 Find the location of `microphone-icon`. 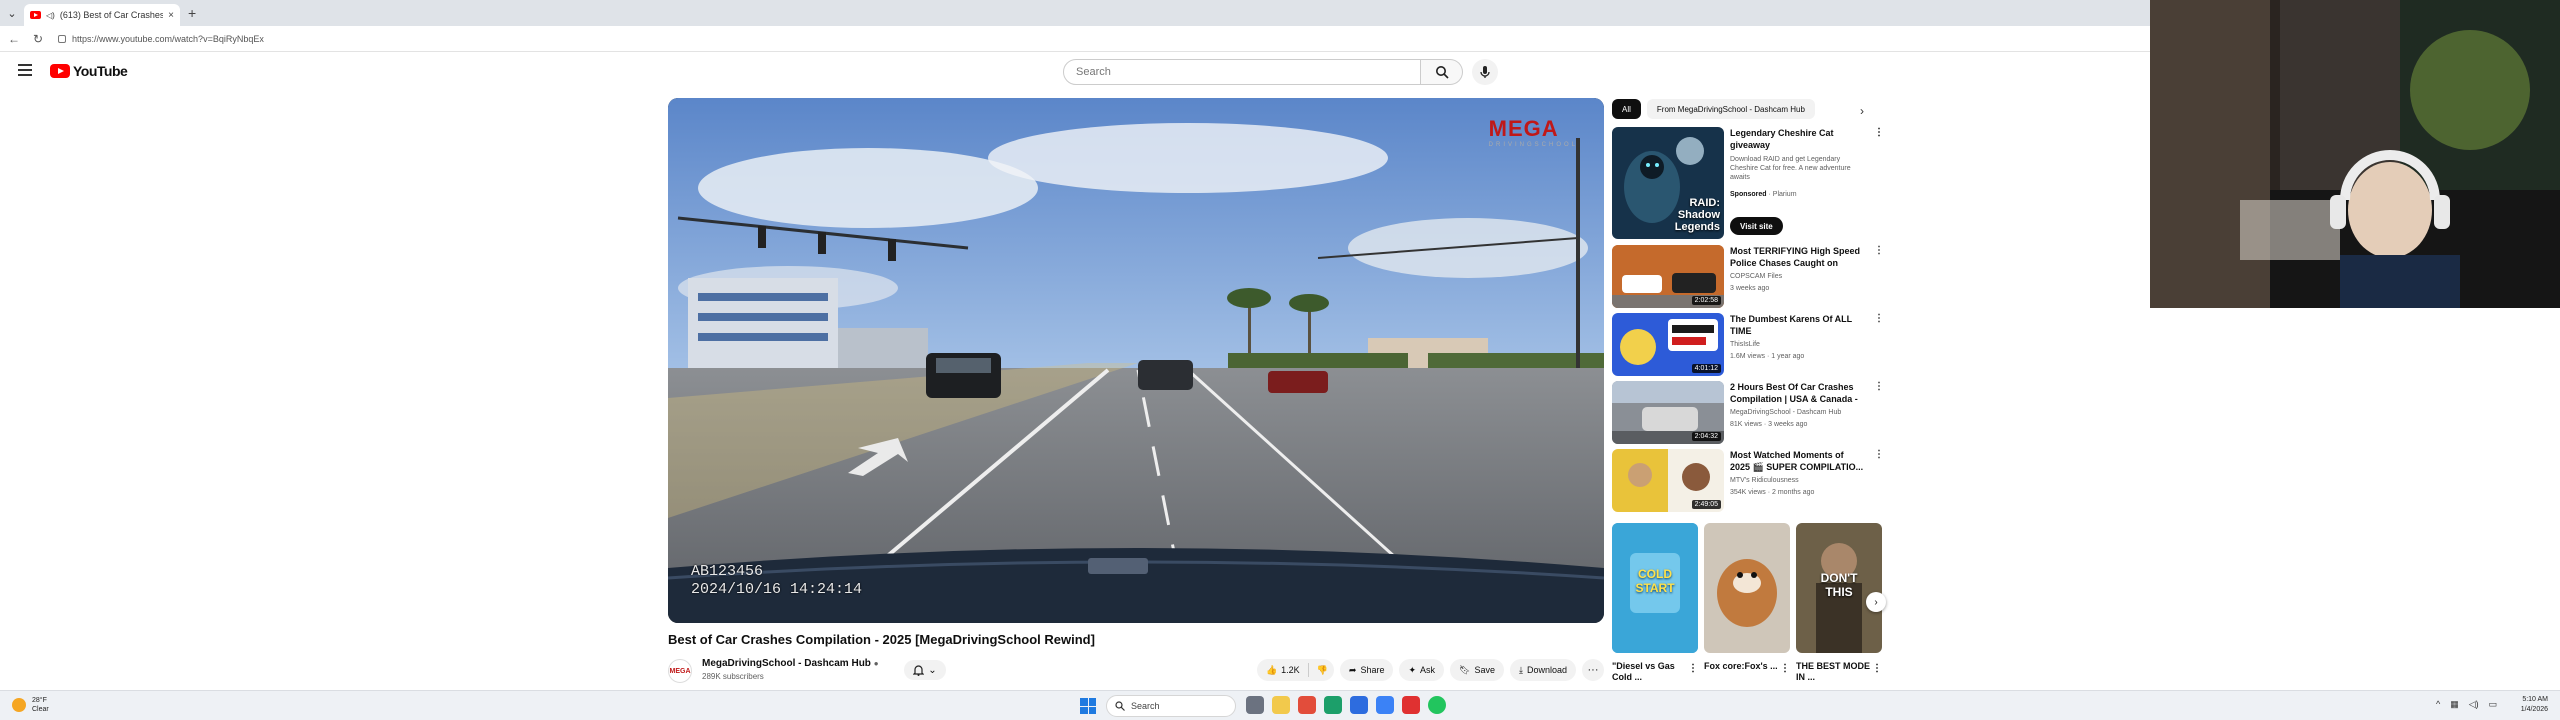

microphone-icon is located at coordinates (1485, 72).